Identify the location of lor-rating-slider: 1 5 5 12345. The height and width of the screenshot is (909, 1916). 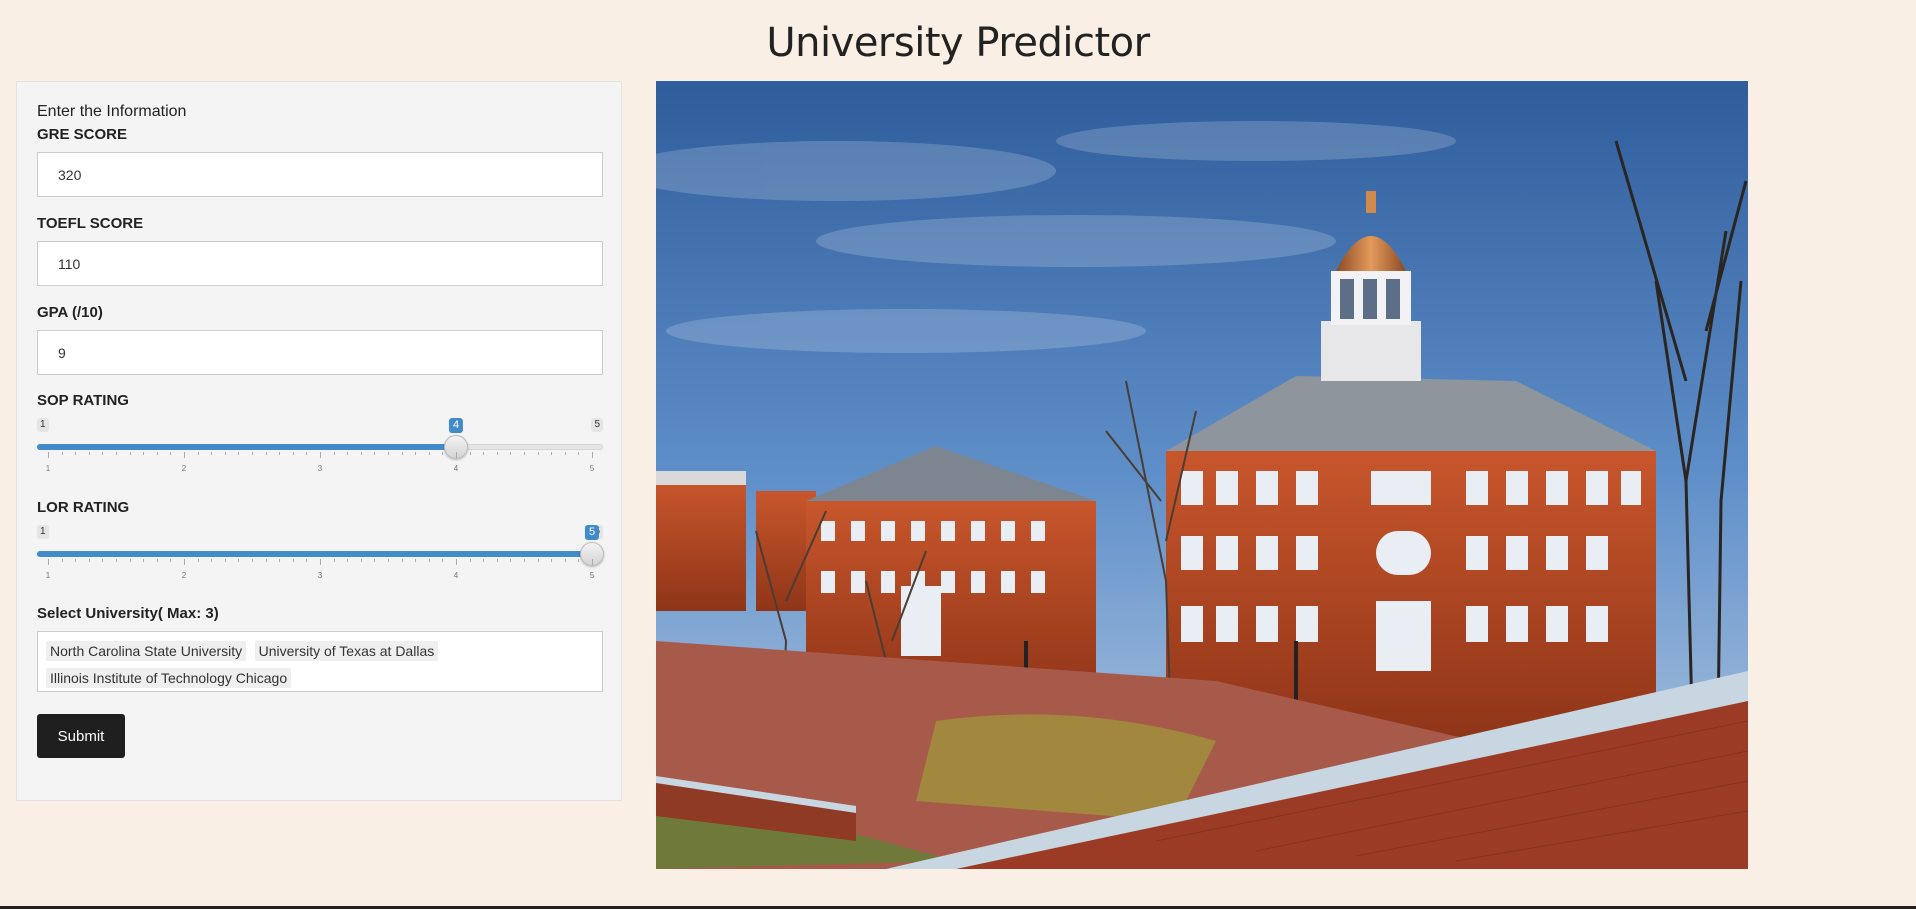
(320, 560).